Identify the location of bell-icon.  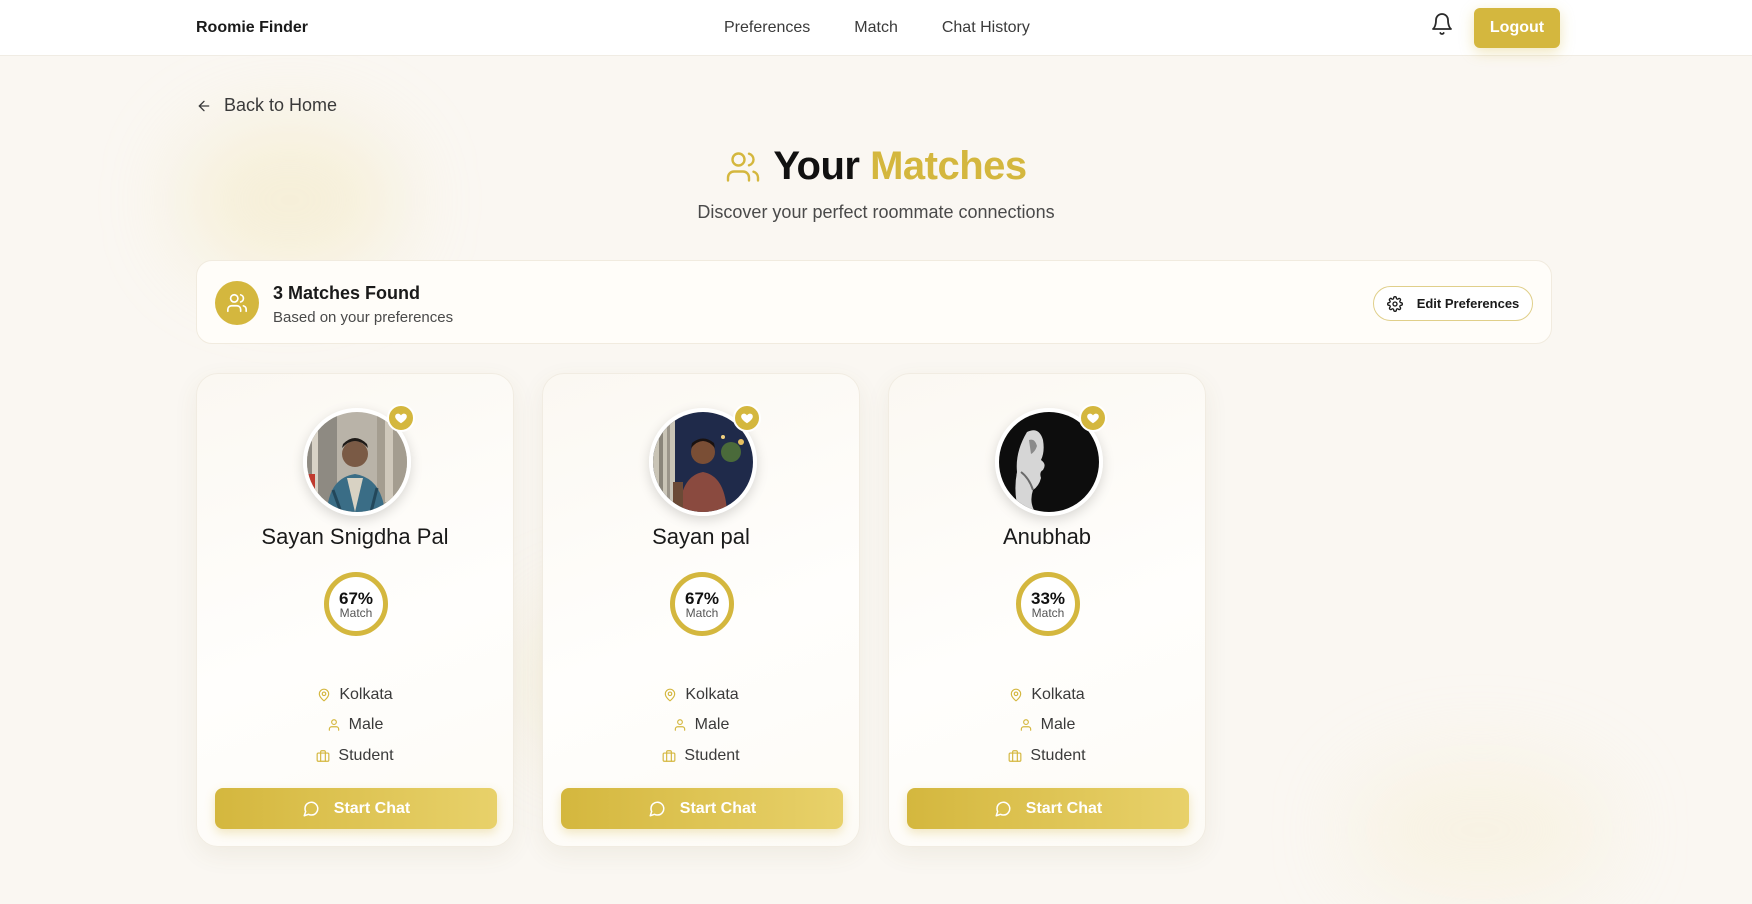
(1442, 24).